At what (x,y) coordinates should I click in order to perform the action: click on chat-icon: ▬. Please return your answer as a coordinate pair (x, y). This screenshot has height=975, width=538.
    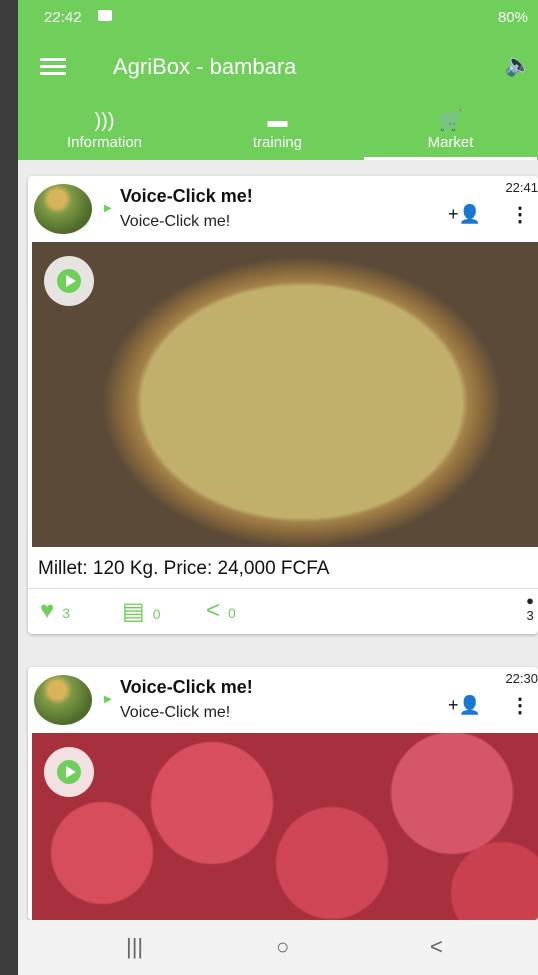
    Looking at the image, I should click on (277, 121).